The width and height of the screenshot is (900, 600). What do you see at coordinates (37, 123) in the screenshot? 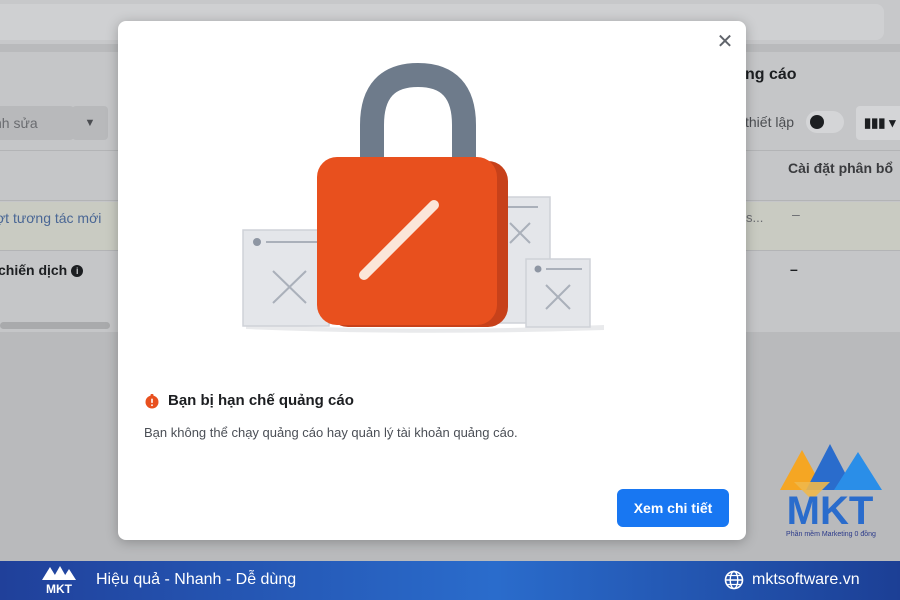
I see `edit-button: nh sửa` at bounding box center [37, 123].